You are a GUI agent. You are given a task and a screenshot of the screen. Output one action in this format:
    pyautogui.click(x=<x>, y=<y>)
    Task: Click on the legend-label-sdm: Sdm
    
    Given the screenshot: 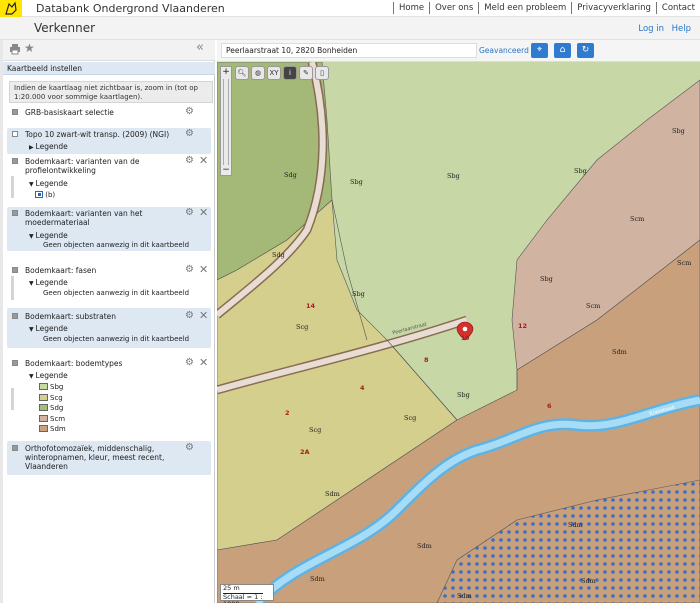 What is the action you would take?
    pyautogui.click(x=58, y=429)
    